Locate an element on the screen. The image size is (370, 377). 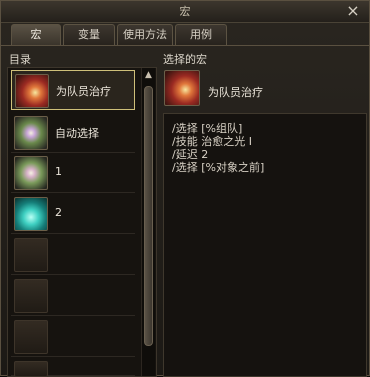
tab-usage: 使用方法 is located at coordinates (145, 34).